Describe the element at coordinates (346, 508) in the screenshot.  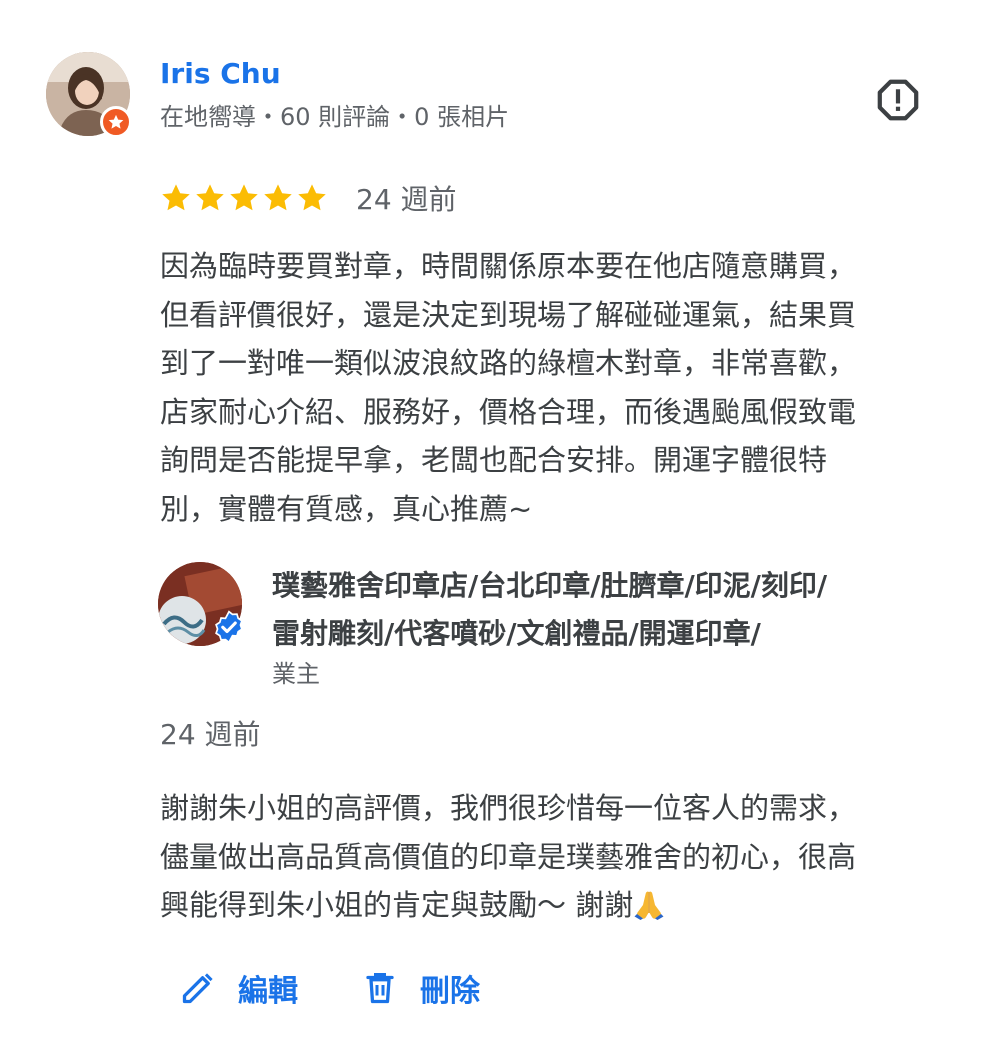
I see `review-text-line: 別，實體有質感，真心推薦~` at that location.